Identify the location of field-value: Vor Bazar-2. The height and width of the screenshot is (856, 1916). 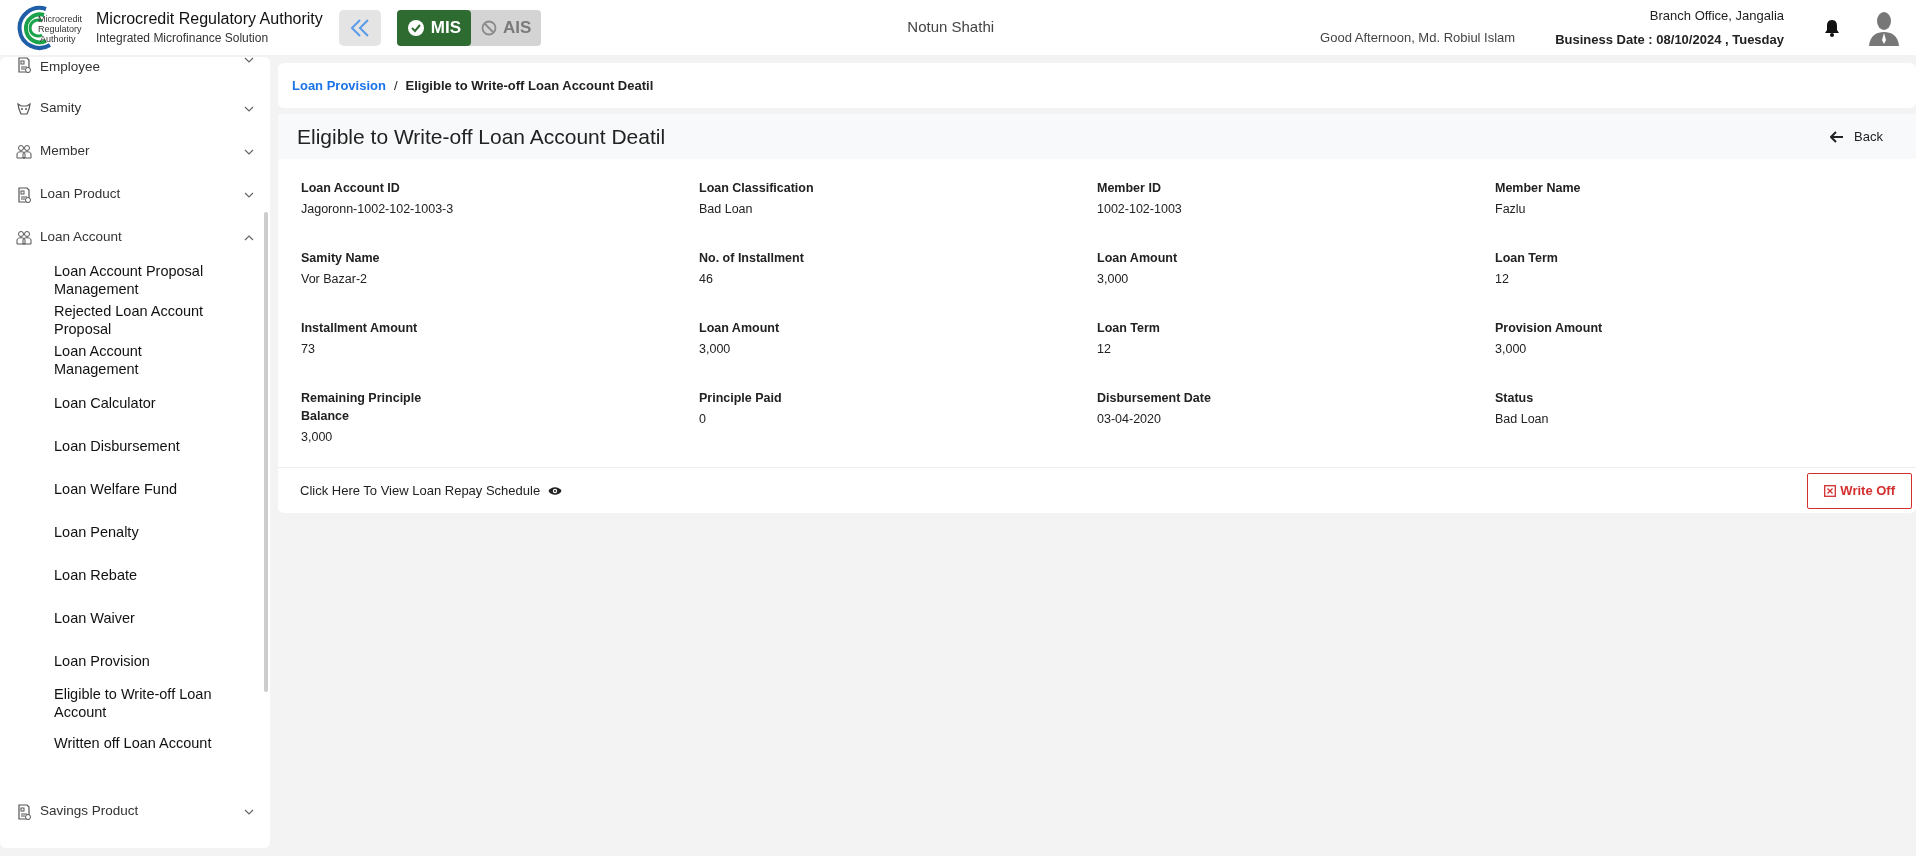
(334, 279).